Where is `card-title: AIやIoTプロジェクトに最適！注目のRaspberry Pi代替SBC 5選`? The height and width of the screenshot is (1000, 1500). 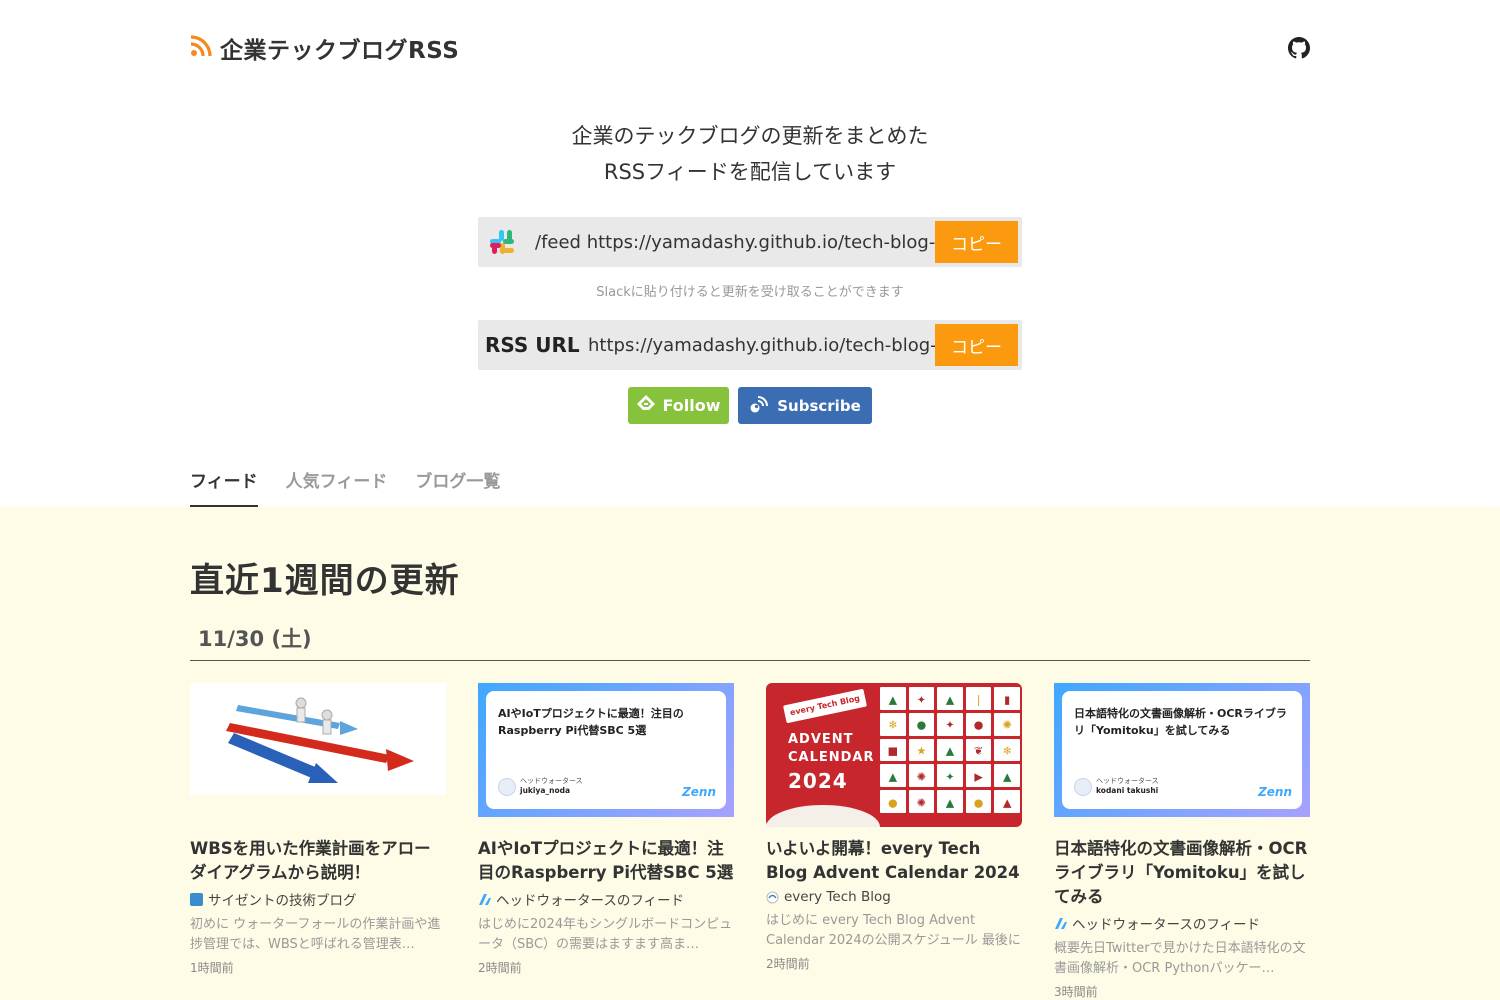
card-title: AIやIoTプロジェクトに最適！注目のRaspberry Pi代替SBC 5選 is located at coordinates (606, 861).